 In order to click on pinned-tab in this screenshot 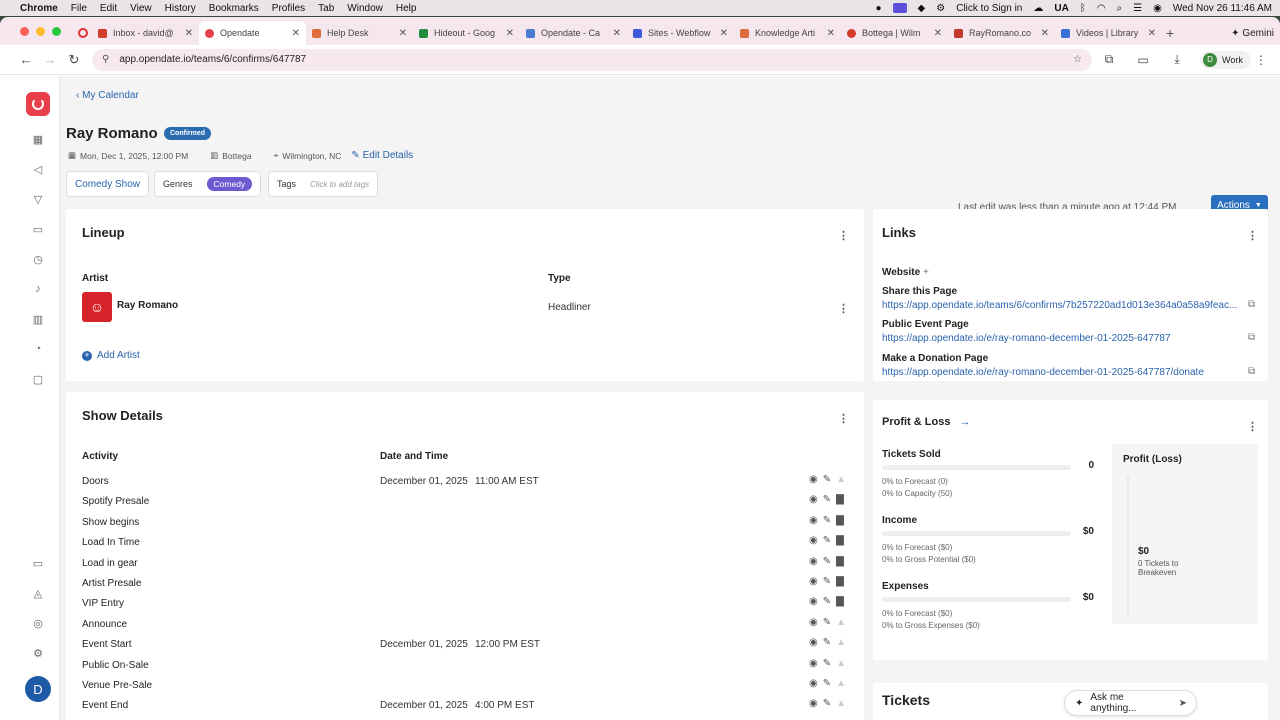, I will do `click(83, 33)`.